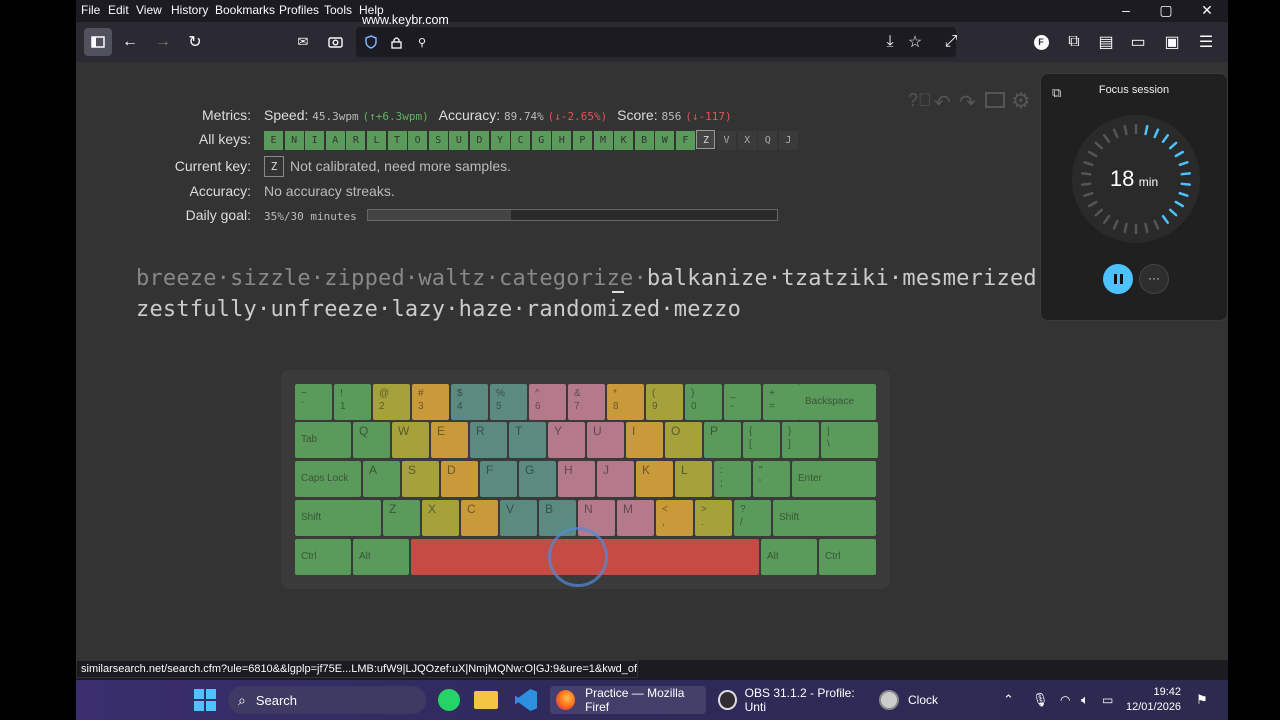 The image size is (1280, 720). Describe the element at coordinates (889, 700) in the screenshot. I see `clock-icon` at that location.